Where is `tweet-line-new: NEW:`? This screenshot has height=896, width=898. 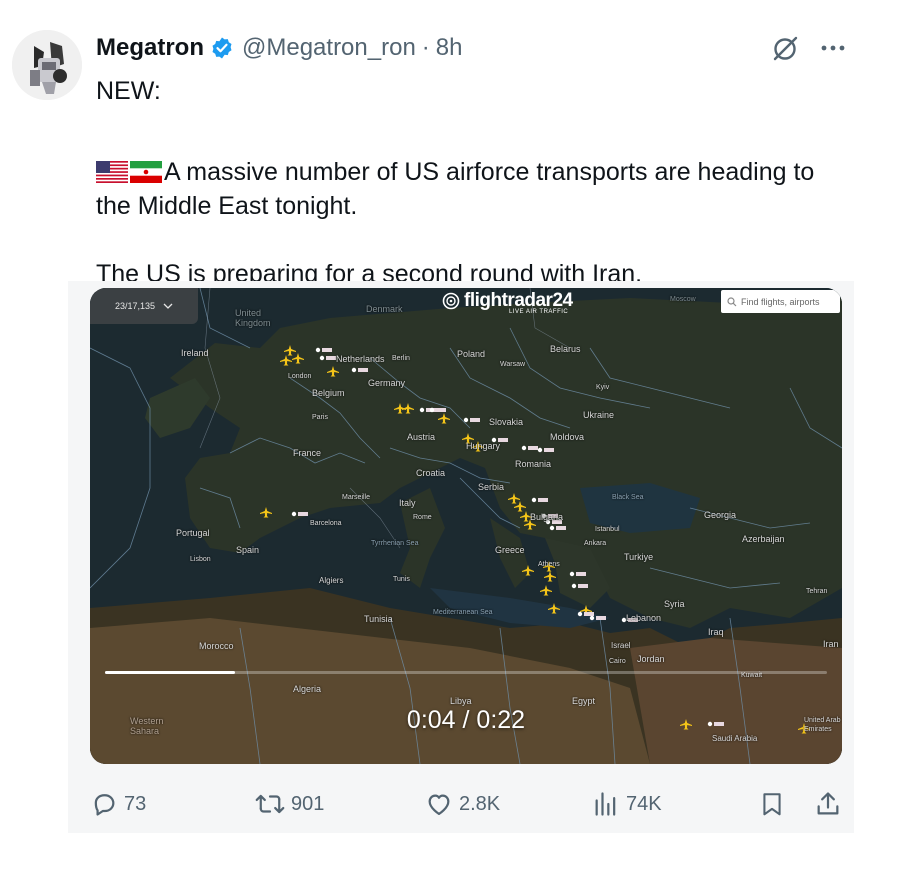 tweet-line-new: NEW: is located at coordinates (128, 91).